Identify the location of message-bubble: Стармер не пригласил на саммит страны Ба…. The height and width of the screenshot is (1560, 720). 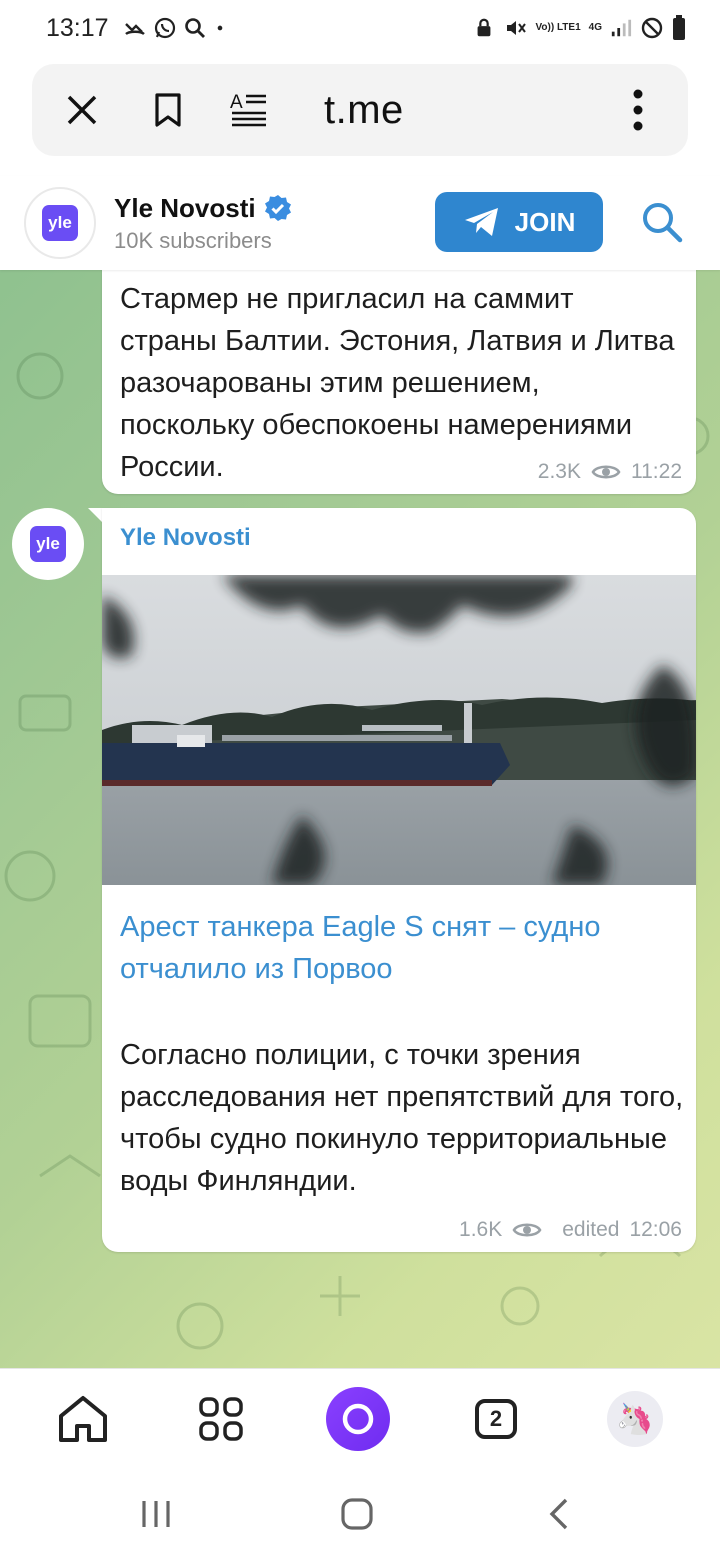
(399, 371).